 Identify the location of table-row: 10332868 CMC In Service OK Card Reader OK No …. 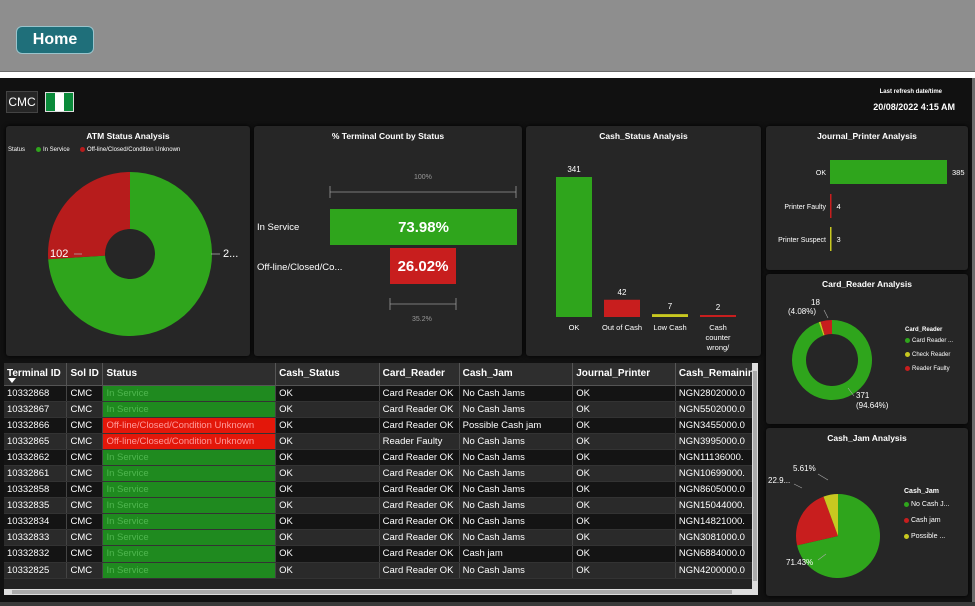
(381, 393).